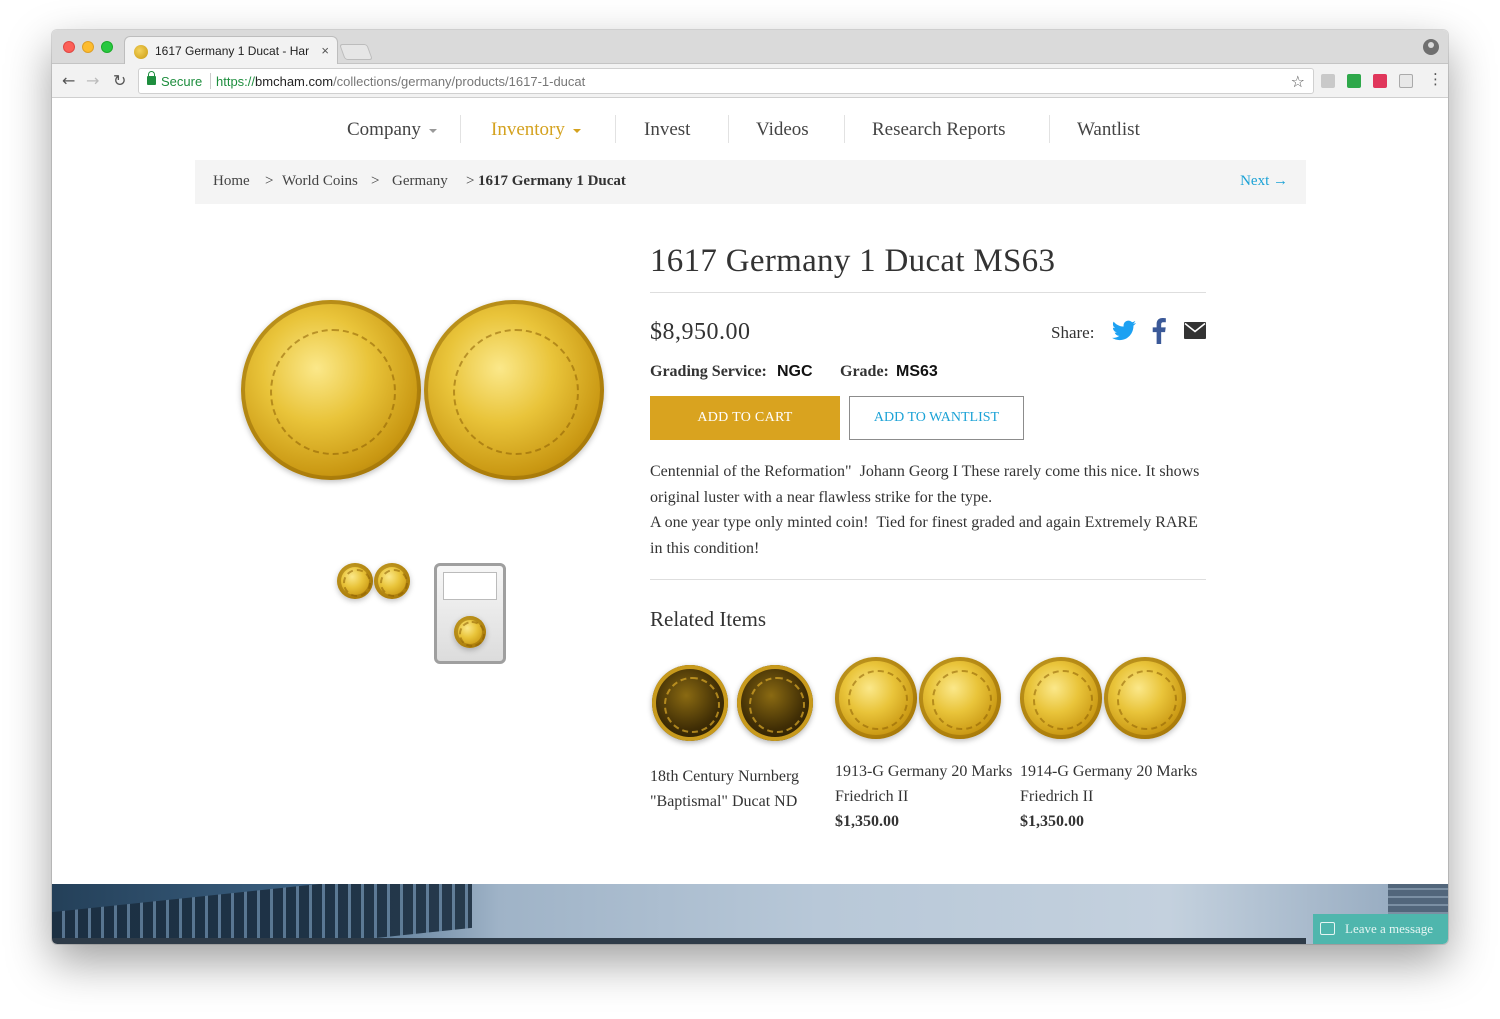 Image resolution: width=1500 pixels, height=1019 pixels. What do you see at coordinates (1406, 81) in the screenshot?
I see `extension-reader-icon` at bounding box center [1406, 81].